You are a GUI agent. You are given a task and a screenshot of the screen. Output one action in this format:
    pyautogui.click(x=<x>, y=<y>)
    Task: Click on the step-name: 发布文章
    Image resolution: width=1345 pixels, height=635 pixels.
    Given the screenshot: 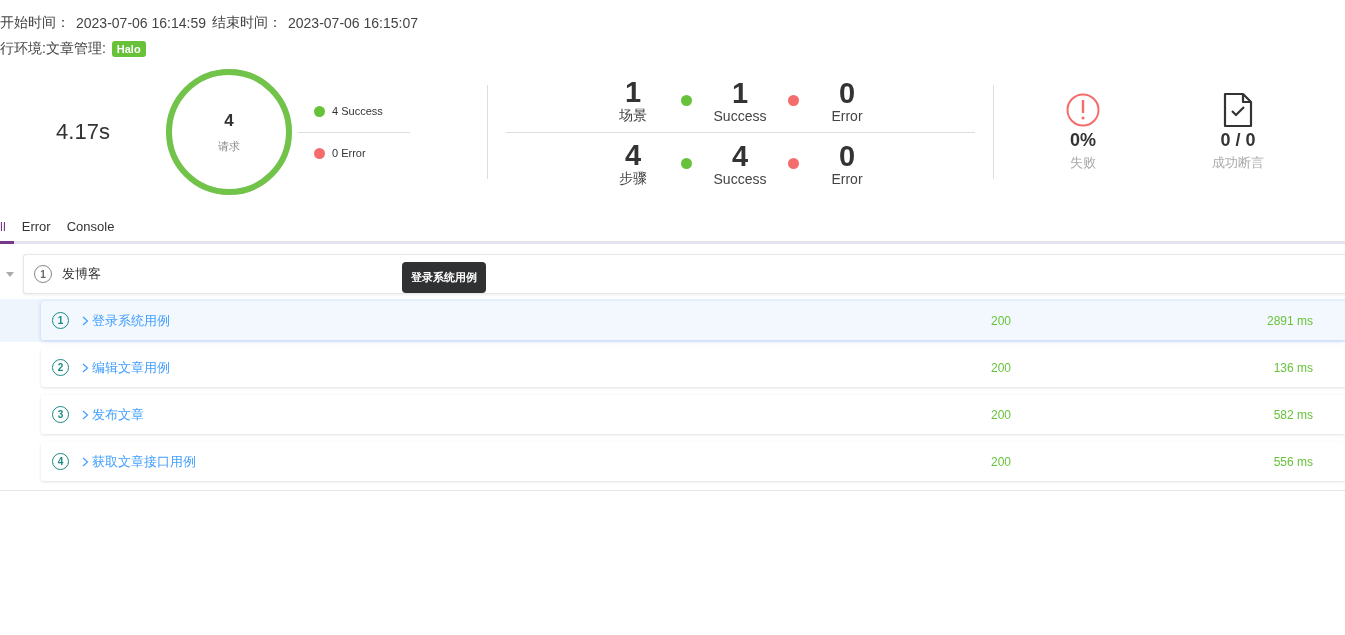 What is the action you would take?
    pyautogui.click(x=118, y=414)
    